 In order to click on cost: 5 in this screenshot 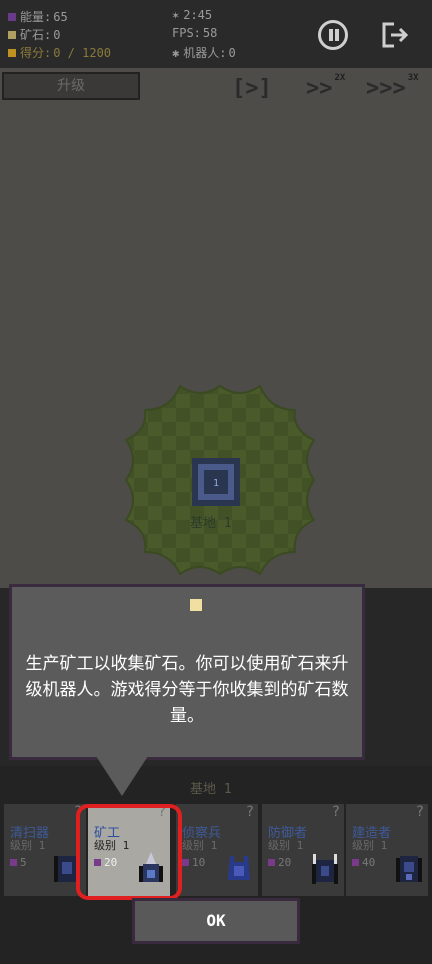, I will do `click(18, 862)`.